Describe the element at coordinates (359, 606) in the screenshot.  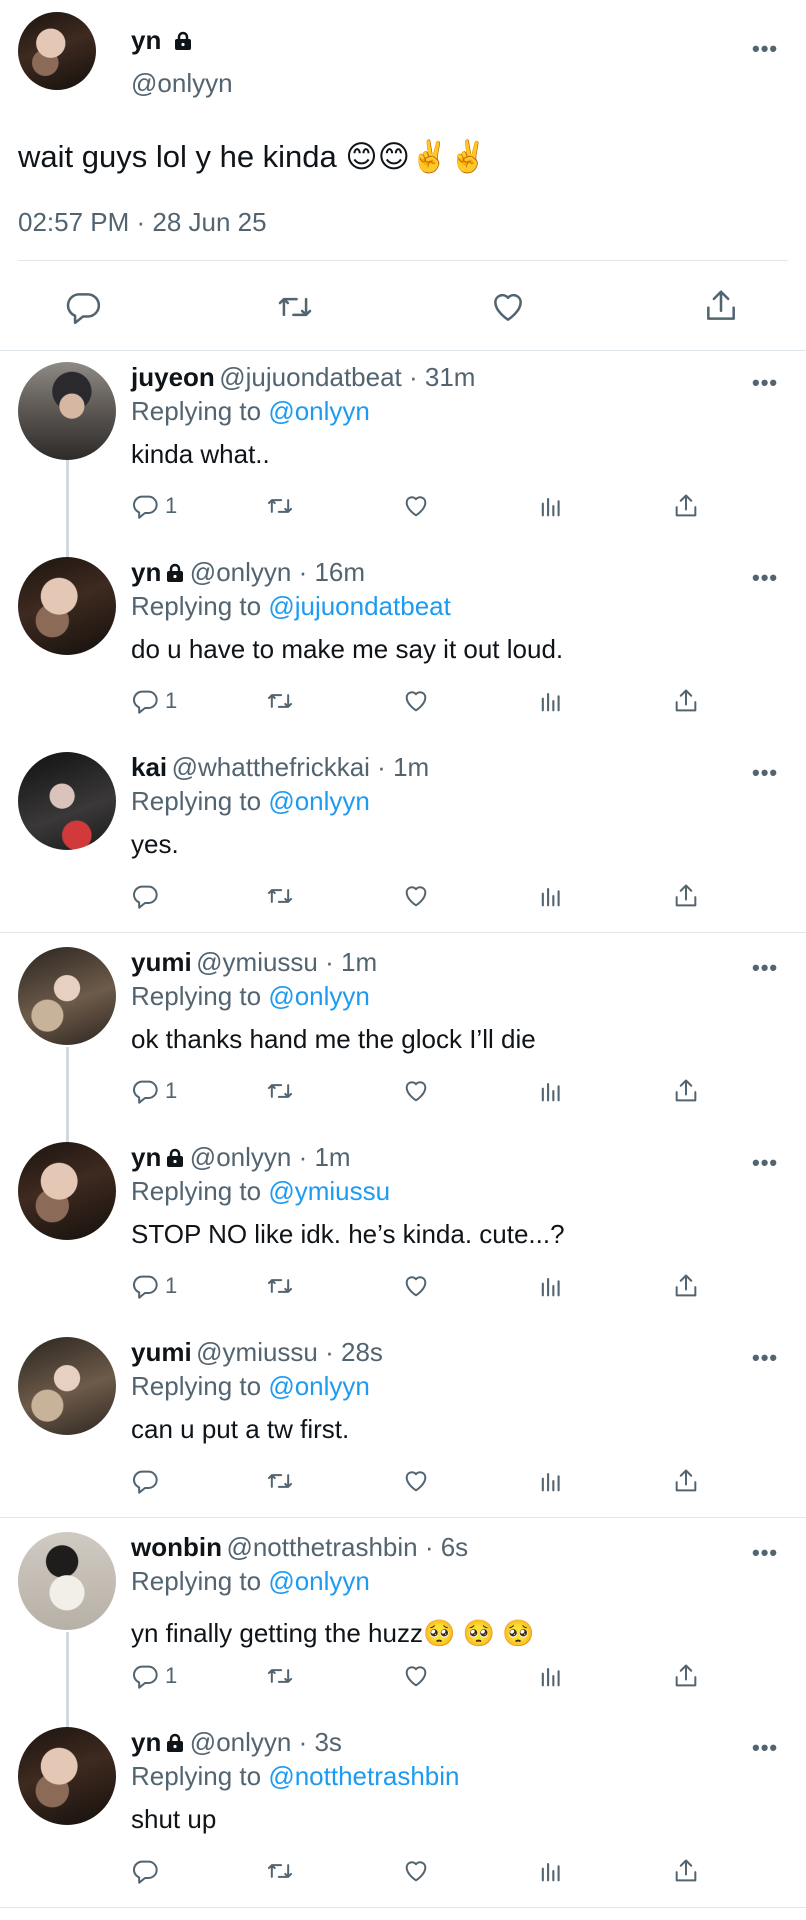
I see `mention-link: @jujuondatbeat` at that location.